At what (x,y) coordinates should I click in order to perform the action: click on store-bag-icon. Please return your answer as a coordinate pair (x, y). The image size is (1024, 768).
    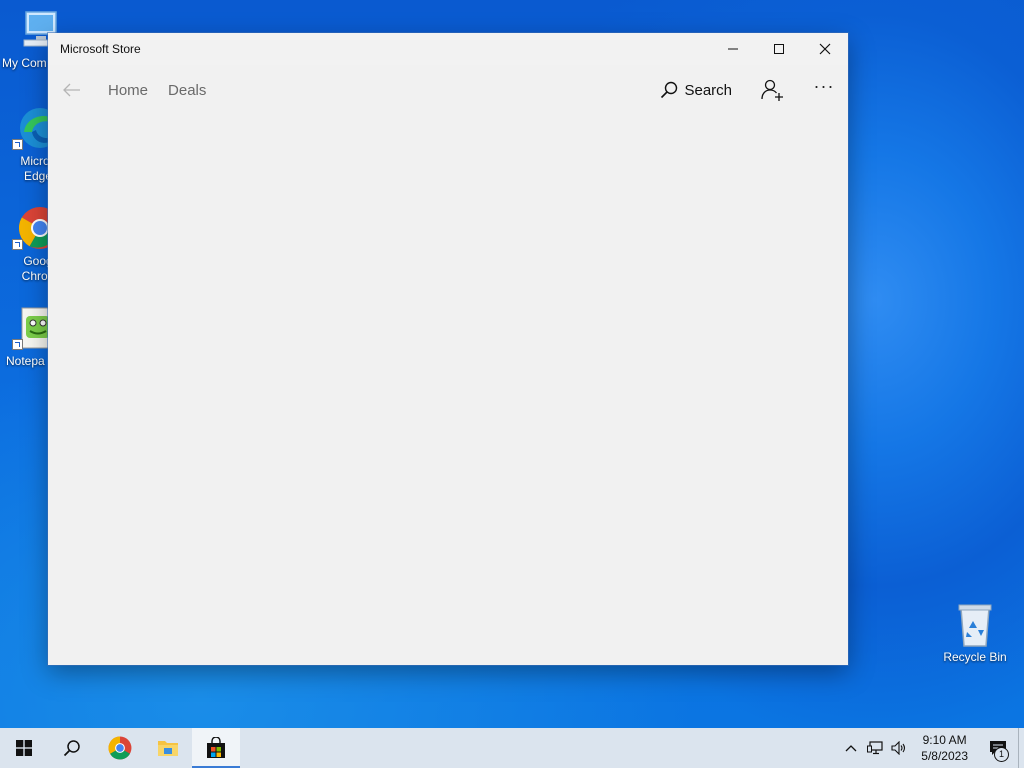
    Looking at the image, I should click on (216, 747).